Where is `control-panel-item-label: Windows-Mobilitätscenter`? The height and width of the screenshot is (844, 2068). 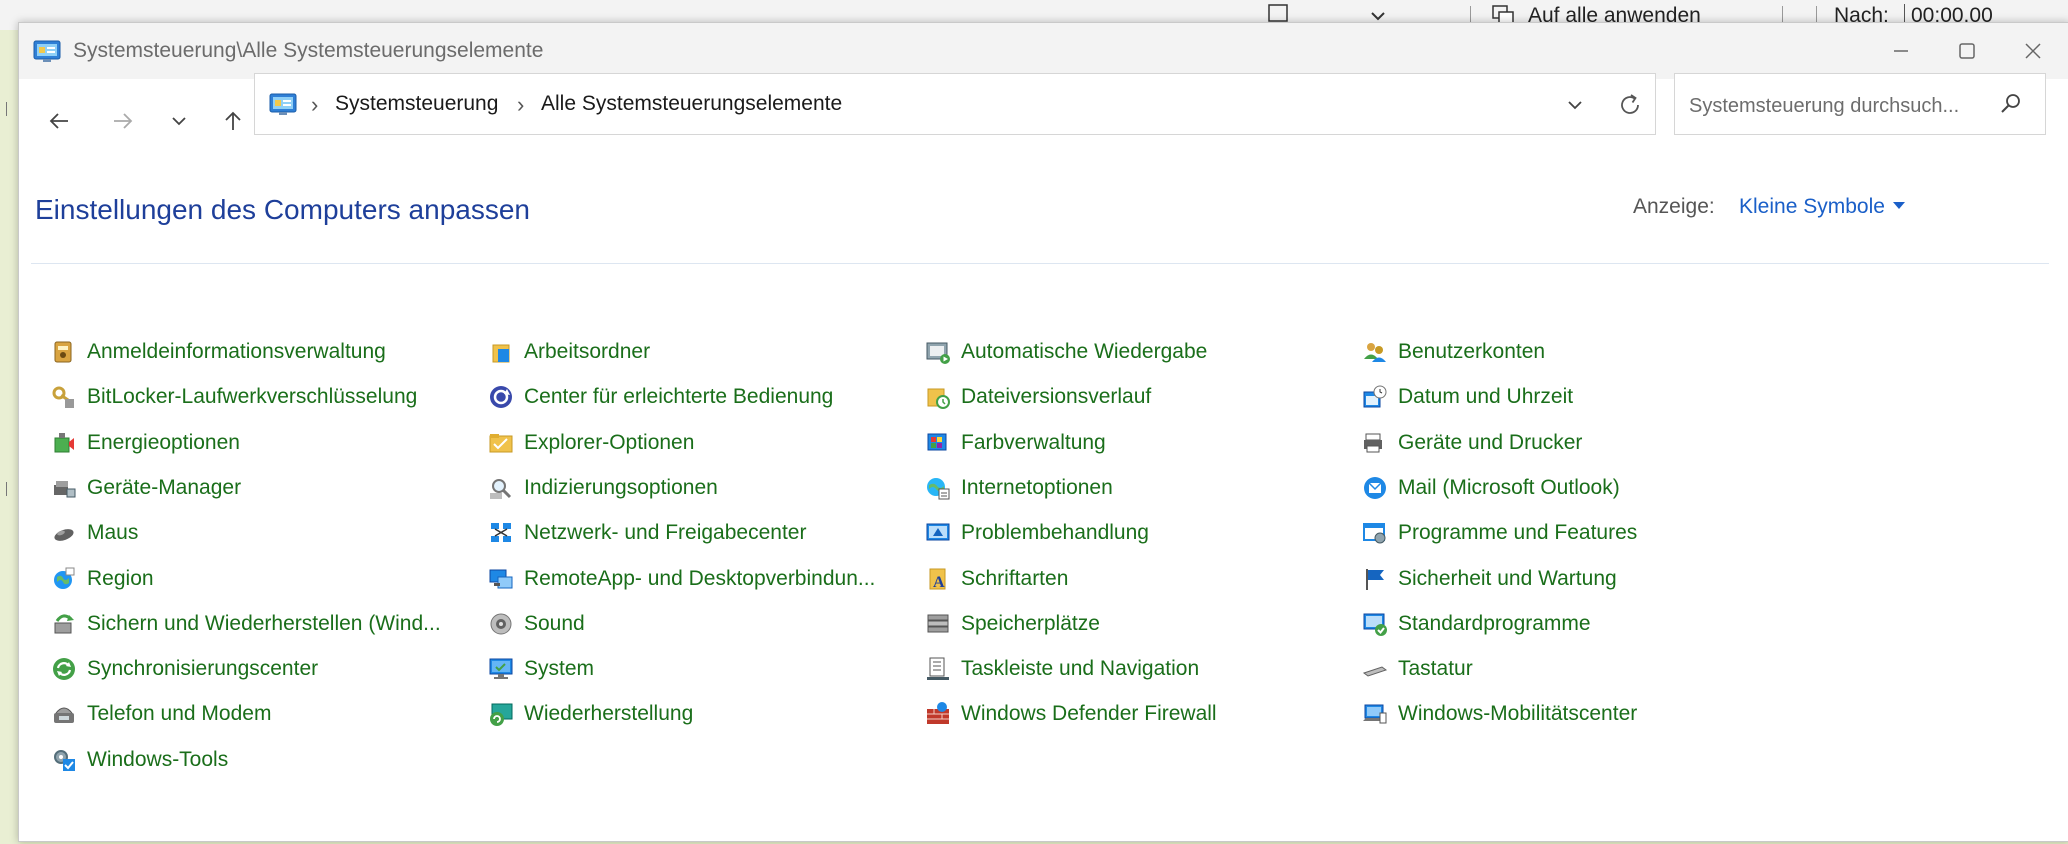
control-panel-item-label: Windows-Mobilitätscenter is located at coordinates (1518, 713).